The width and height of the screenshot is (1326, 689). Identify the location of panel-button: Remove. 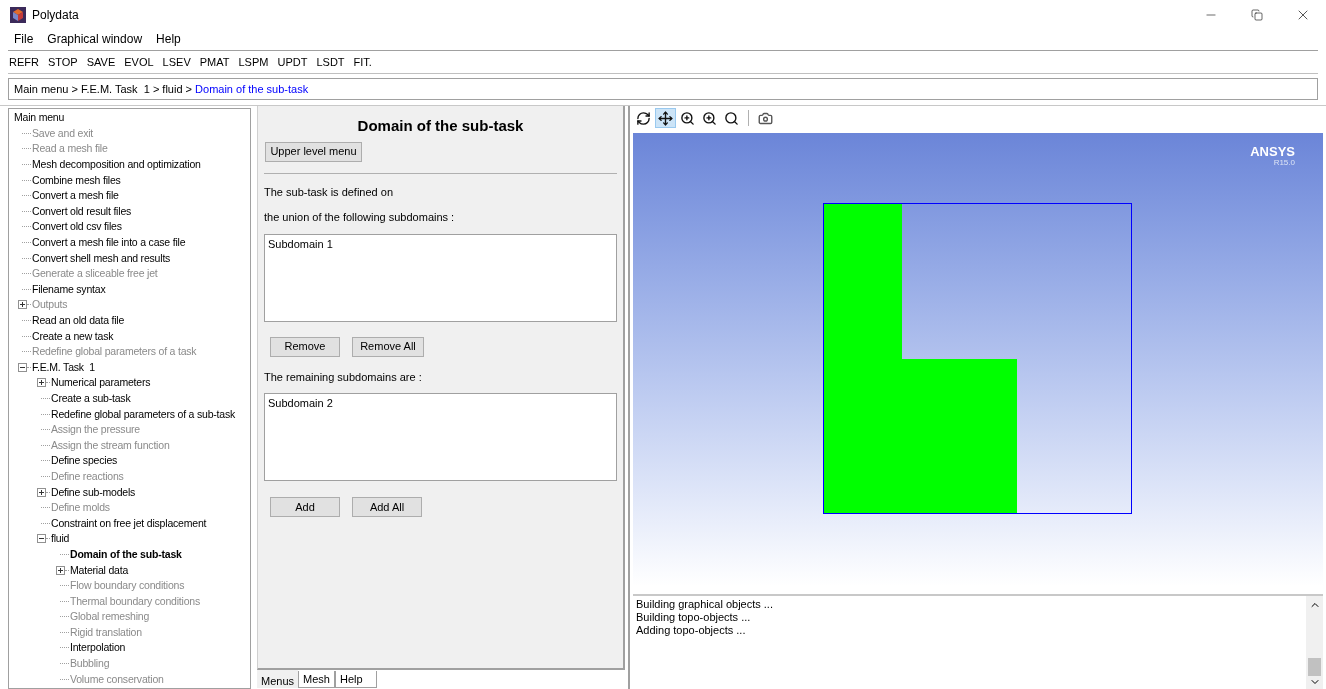
(305, 346).